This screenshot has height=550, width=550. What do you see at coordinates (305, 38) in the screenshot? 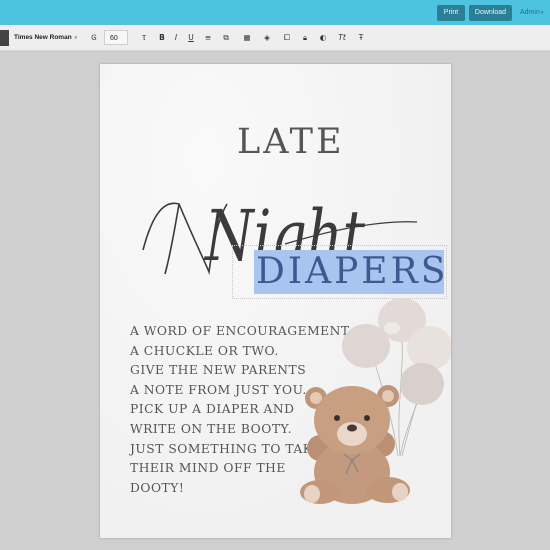
I see `lock-icon: 🔒︎` at bounding box center [305, 38].